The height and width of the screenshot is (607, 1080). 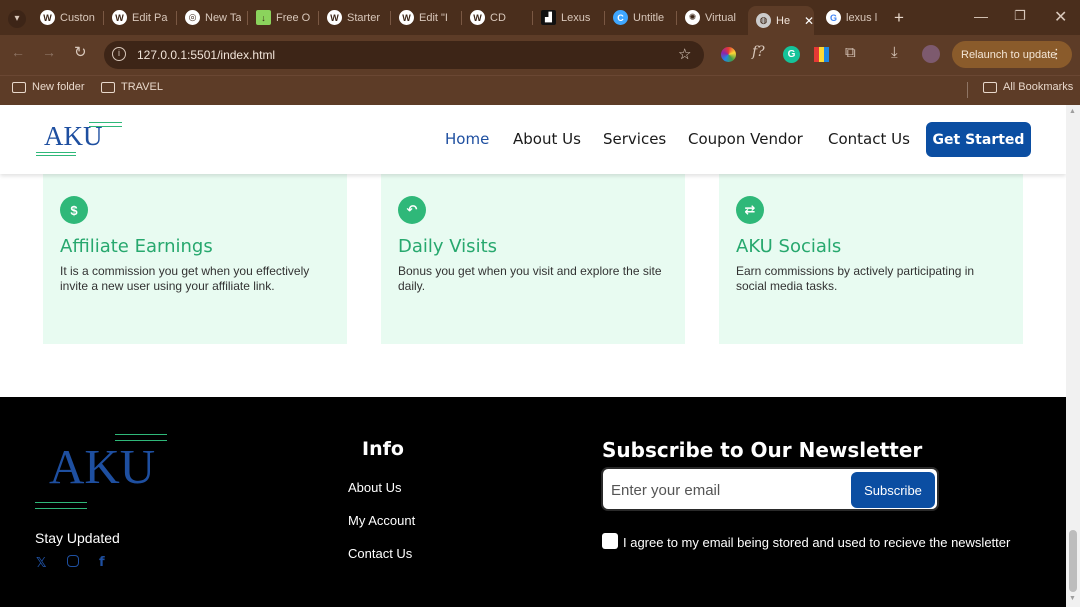 What do you see at coordinates (404, 55) in the screenshot?
I see `address-bar: i 127.0.0.1:5501/index.html ☆` at bounding box center [404, 55].